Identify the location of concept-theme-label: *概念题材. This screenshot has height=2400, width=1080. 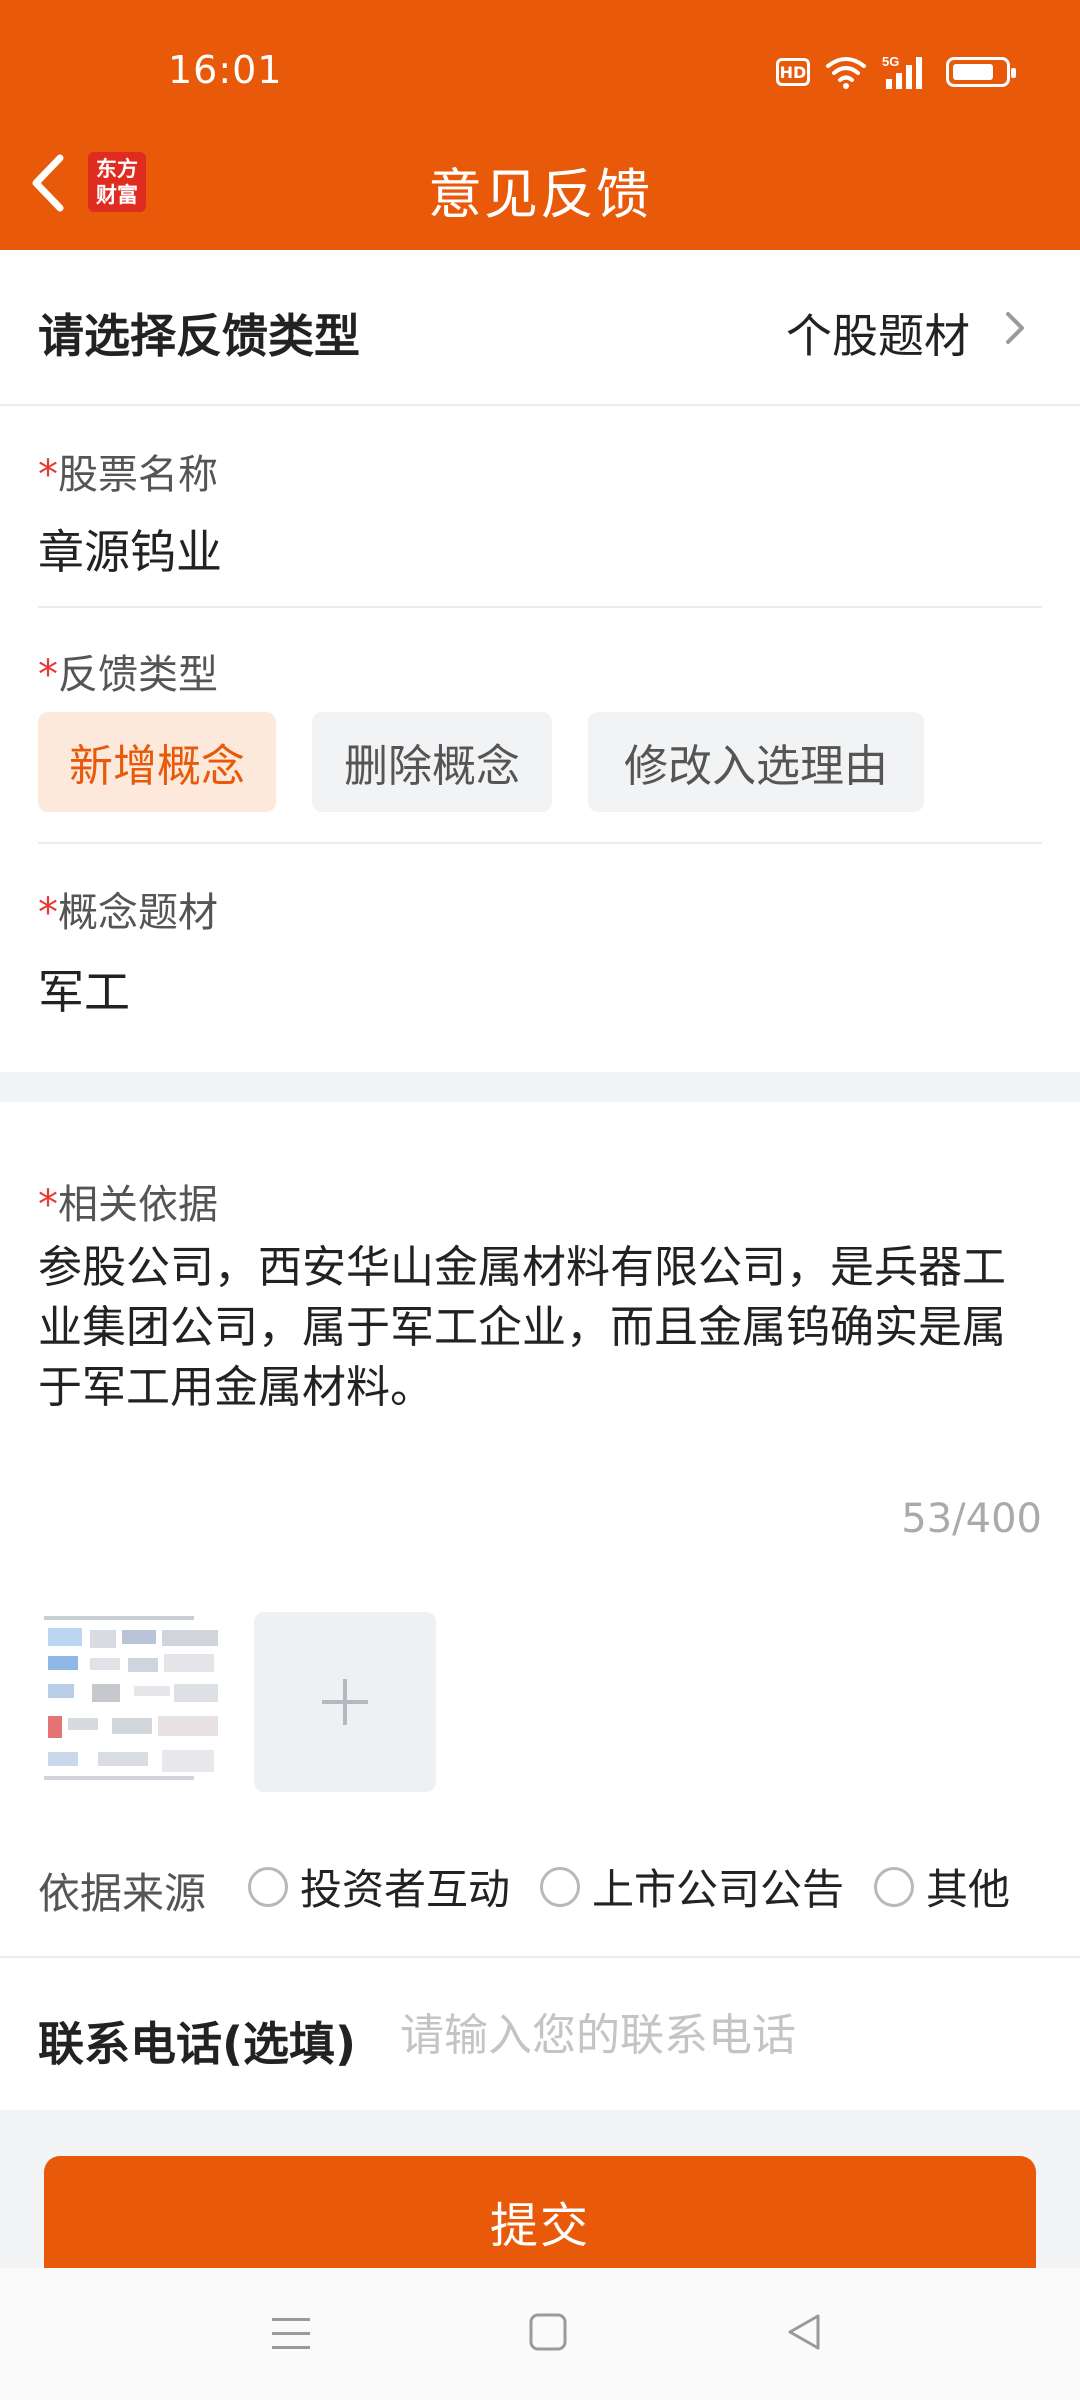
(128, 909).